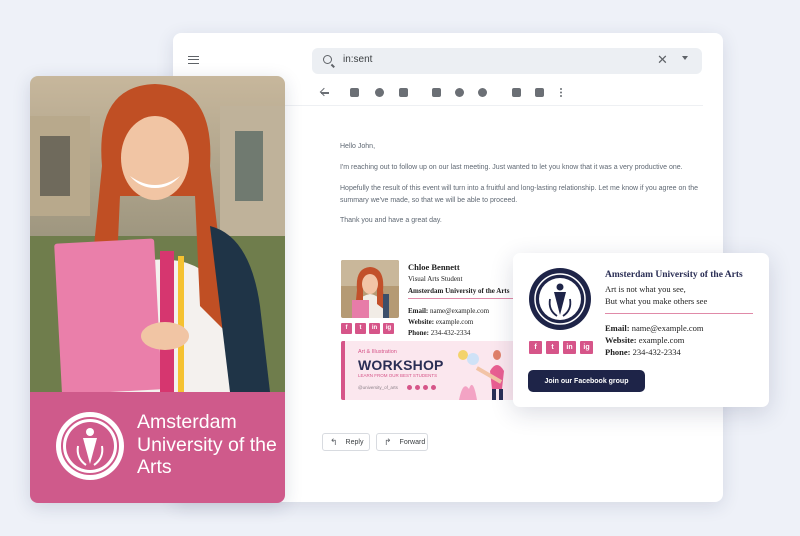 This screenshot has width=800, height=536. What do you see at coordinates (511, 93) in the screenshot?
I see `message-toolbar` at bounding box center [511, 93].